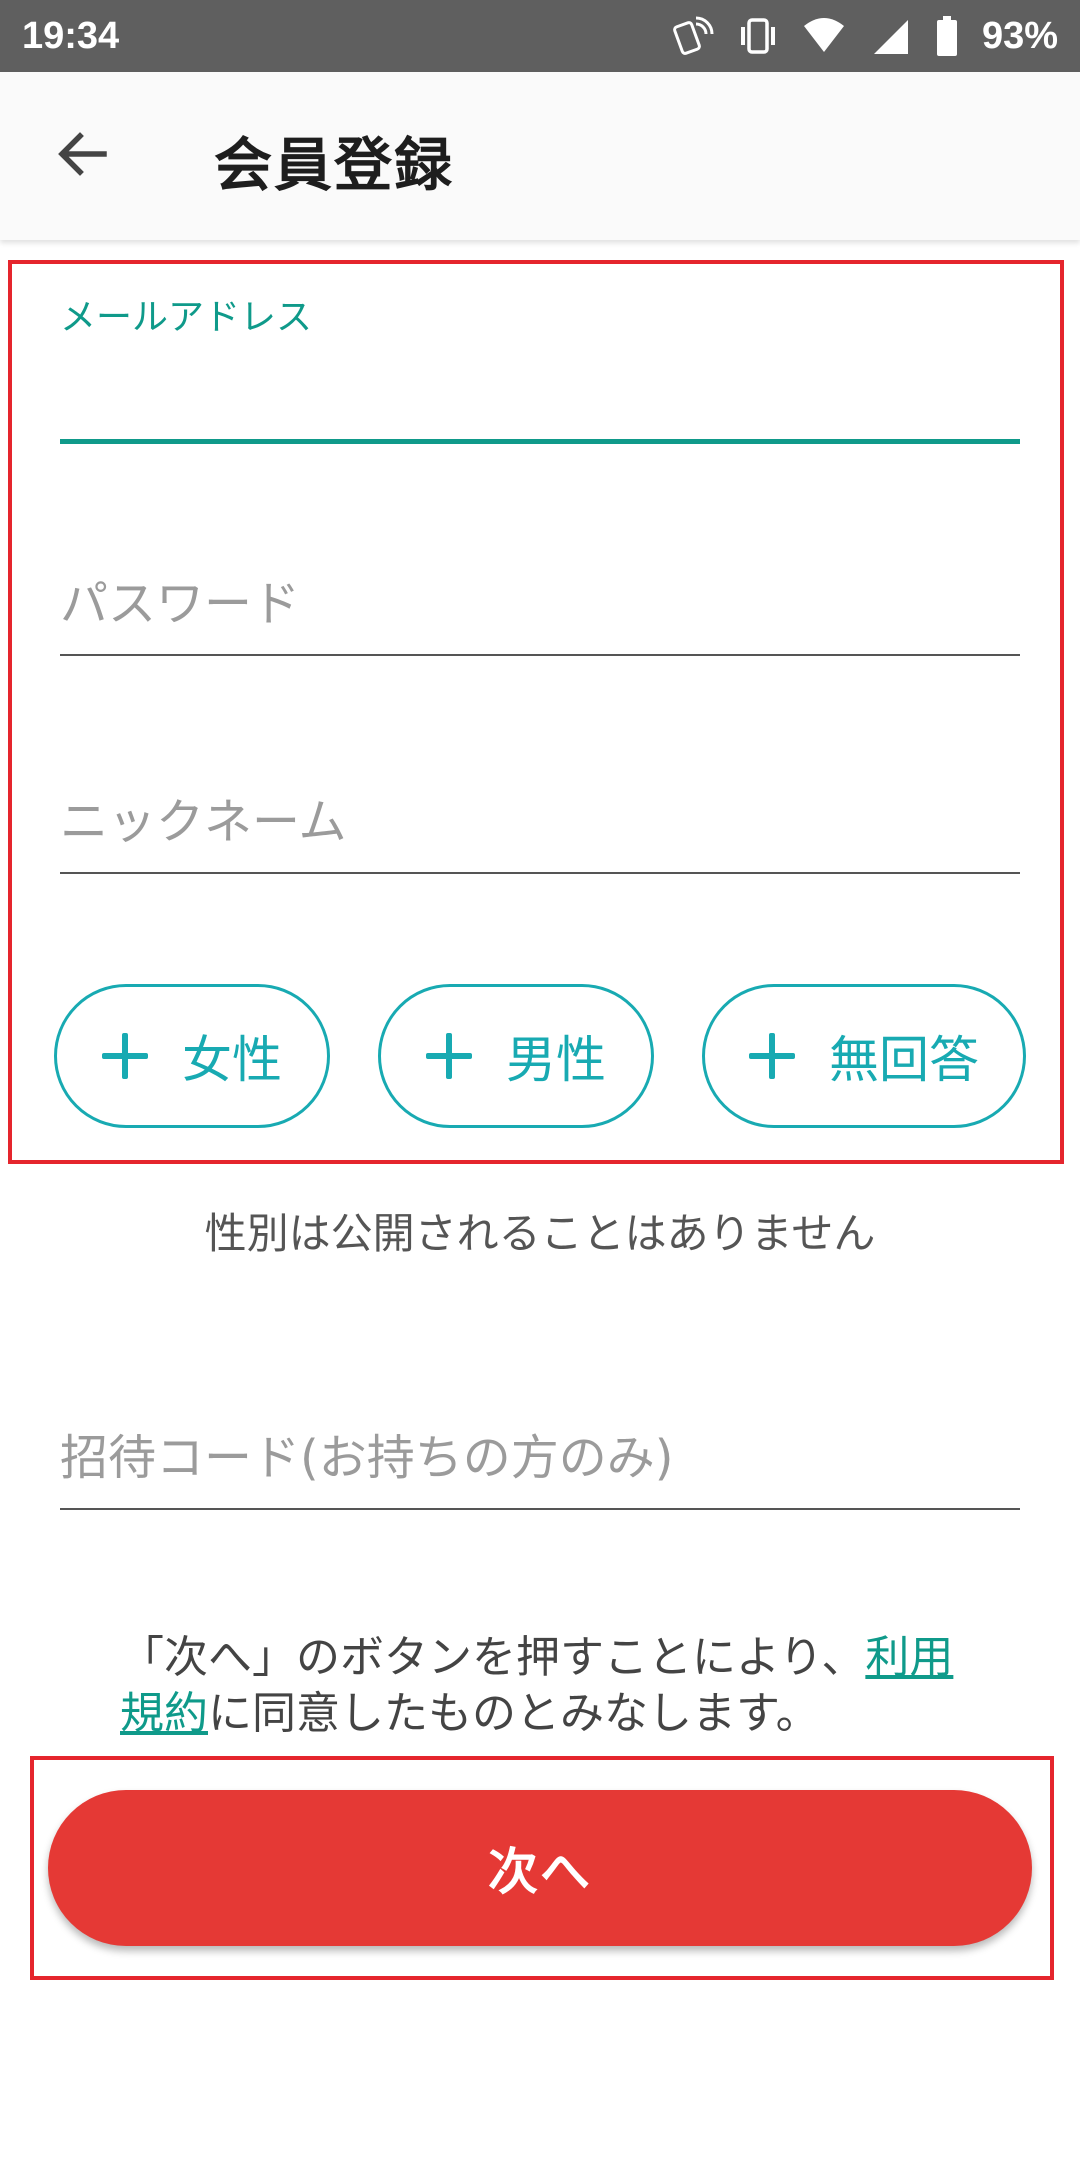  Describe the element at coordinates (947, 36) in the screenshot. I see `battery-icon` at that location.